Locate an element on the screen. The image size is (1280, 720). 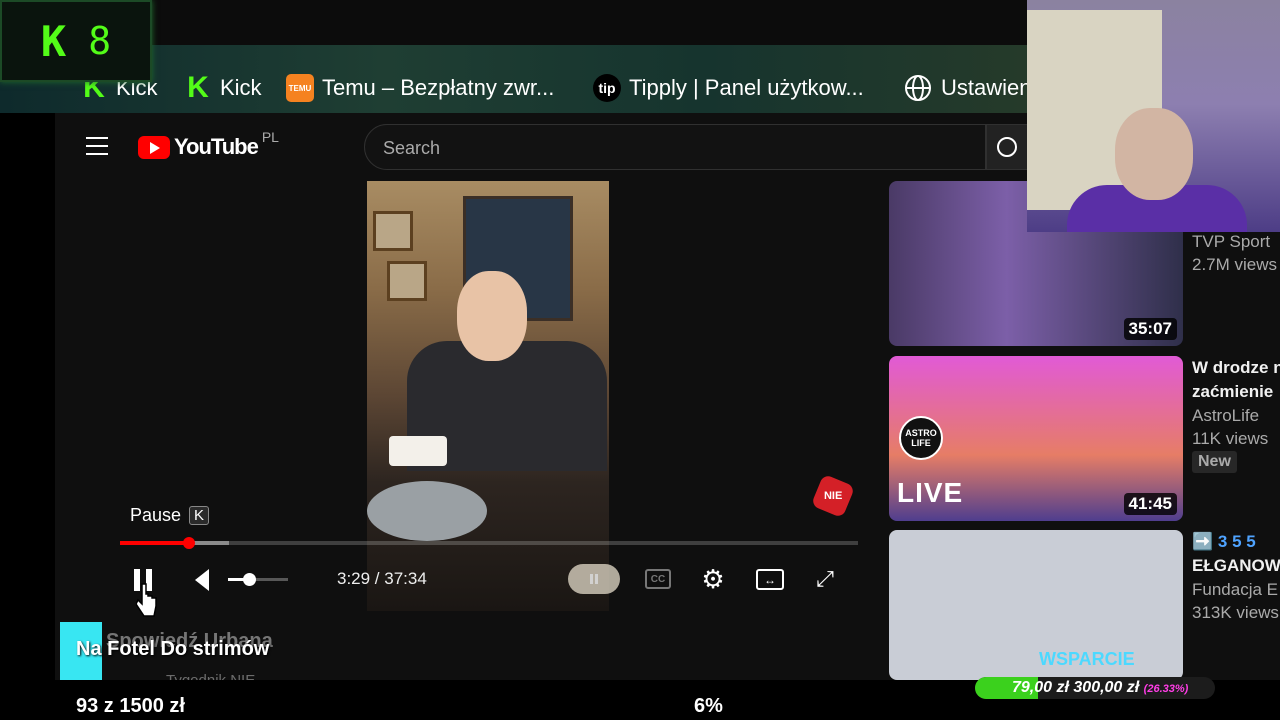
ashtray is located at coordinates (427, 511).